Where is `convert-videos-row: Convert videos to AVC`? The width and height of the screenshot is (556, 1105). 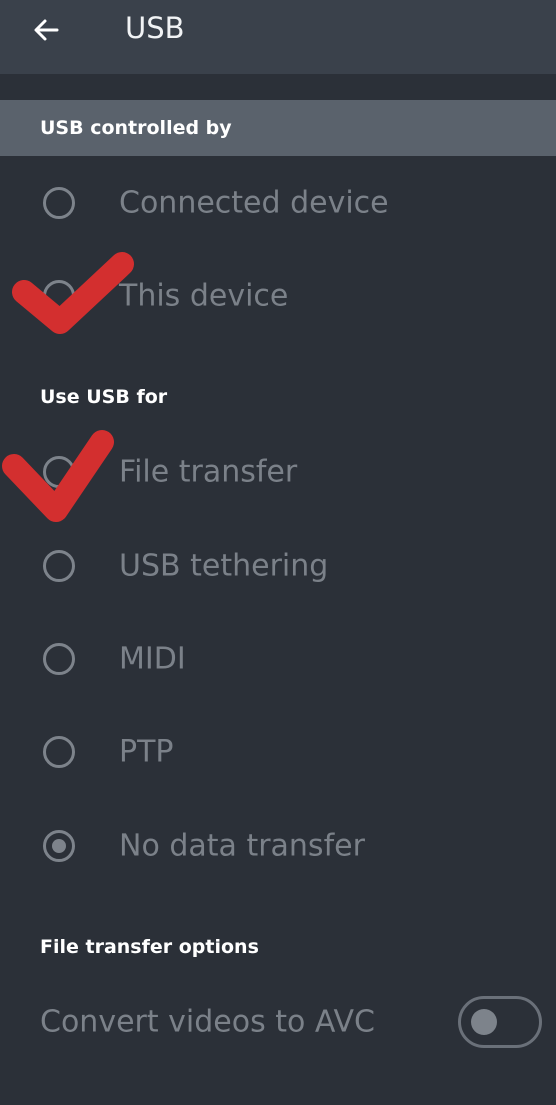 convert-videos-row: Convert videos to AVC is located at coordinates (278, 1022).